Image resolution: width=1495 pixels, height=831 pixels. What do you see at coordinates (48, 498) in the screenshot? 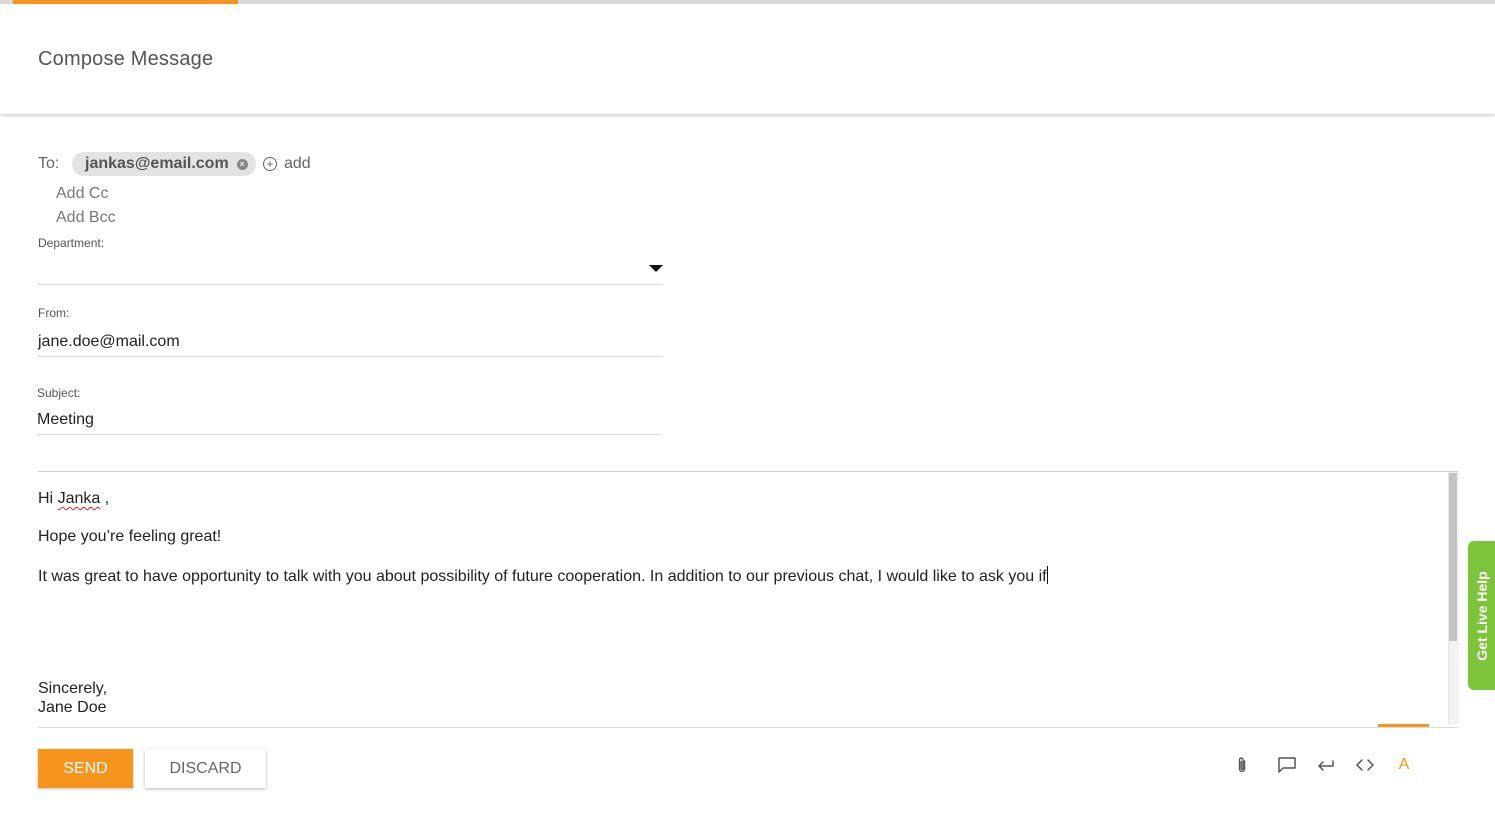
I see `greeting-prefix: Hi` at bounding box center [48, 498].